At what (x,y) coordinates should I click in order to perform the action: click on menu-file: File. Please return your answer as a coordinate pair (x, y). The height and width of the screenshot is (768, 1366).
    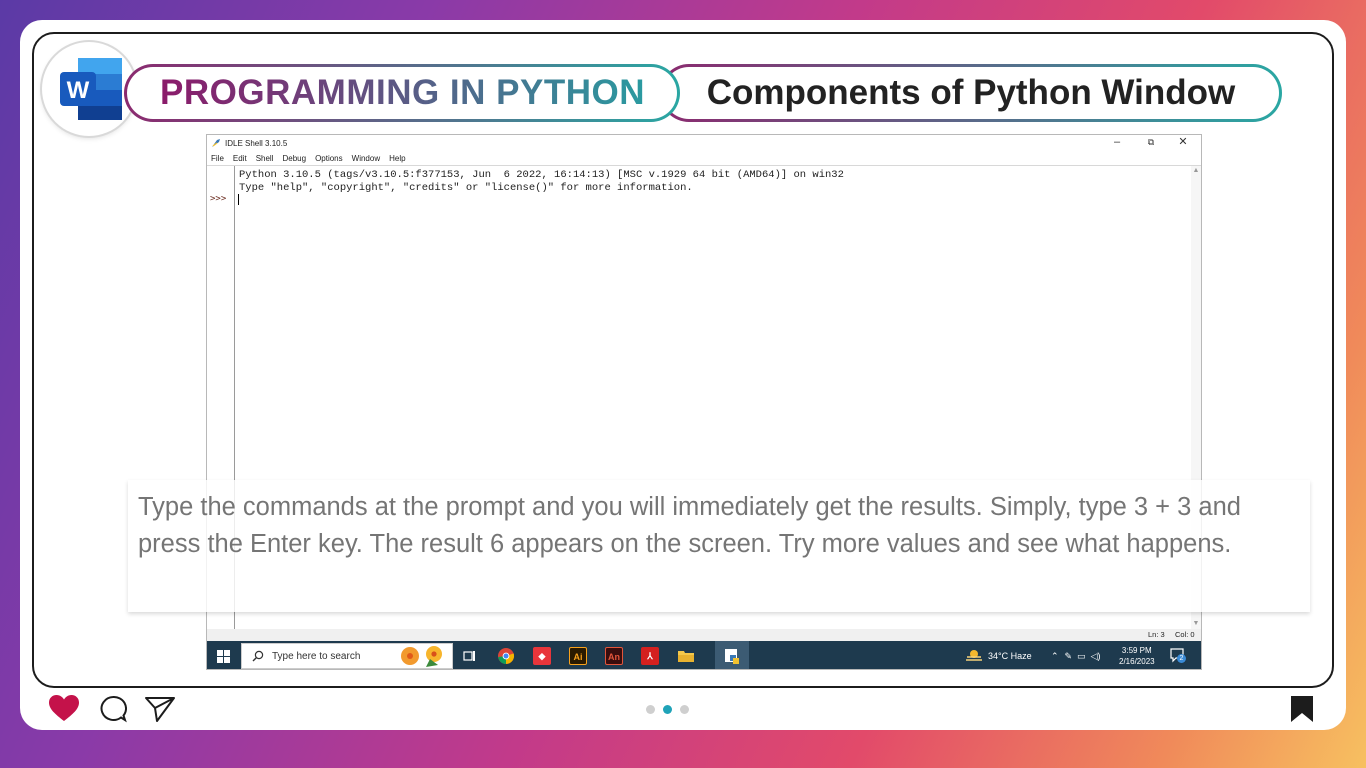
    Looking at the image, I should click on (217, 158).